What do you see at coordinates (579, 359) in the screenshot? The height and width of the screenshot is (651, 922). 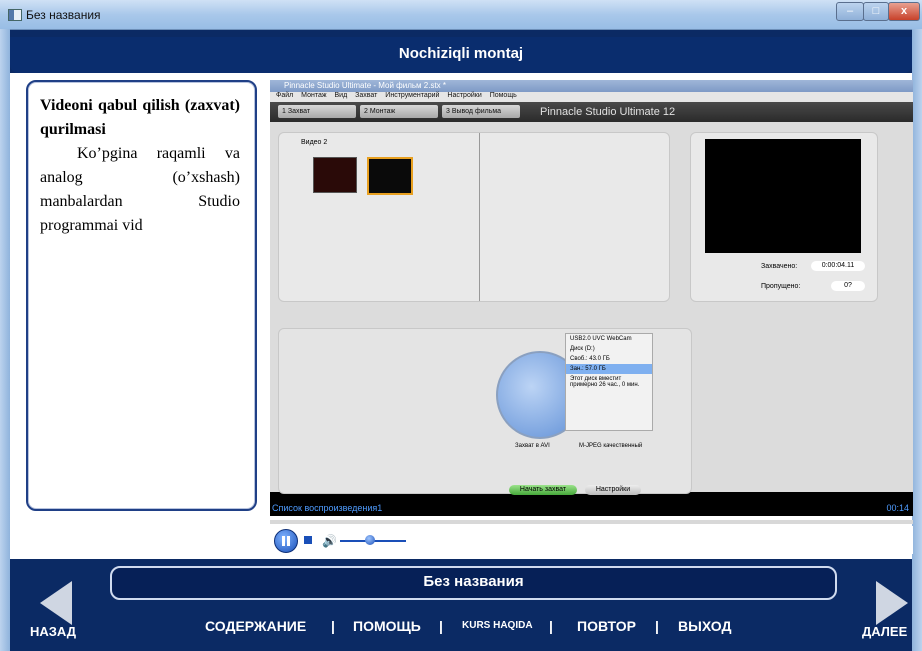 I see `free-label: Своб.:` at bounding box center [579, 359].